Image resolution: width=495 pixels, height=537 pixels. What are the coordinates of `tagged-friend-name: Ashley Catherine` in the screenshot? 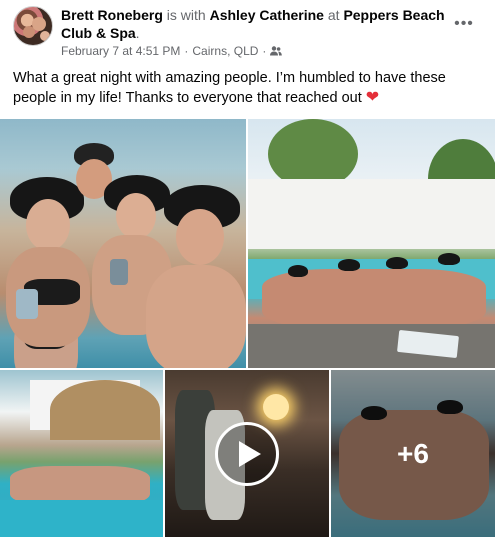 It's located at (267, 15).